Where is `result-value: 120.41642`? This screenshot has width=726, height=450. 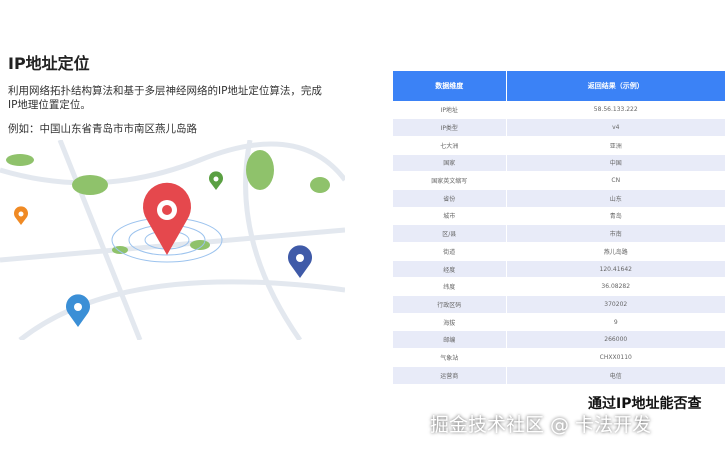
result-value: 120.41642 is located at coordinates (616, 269).